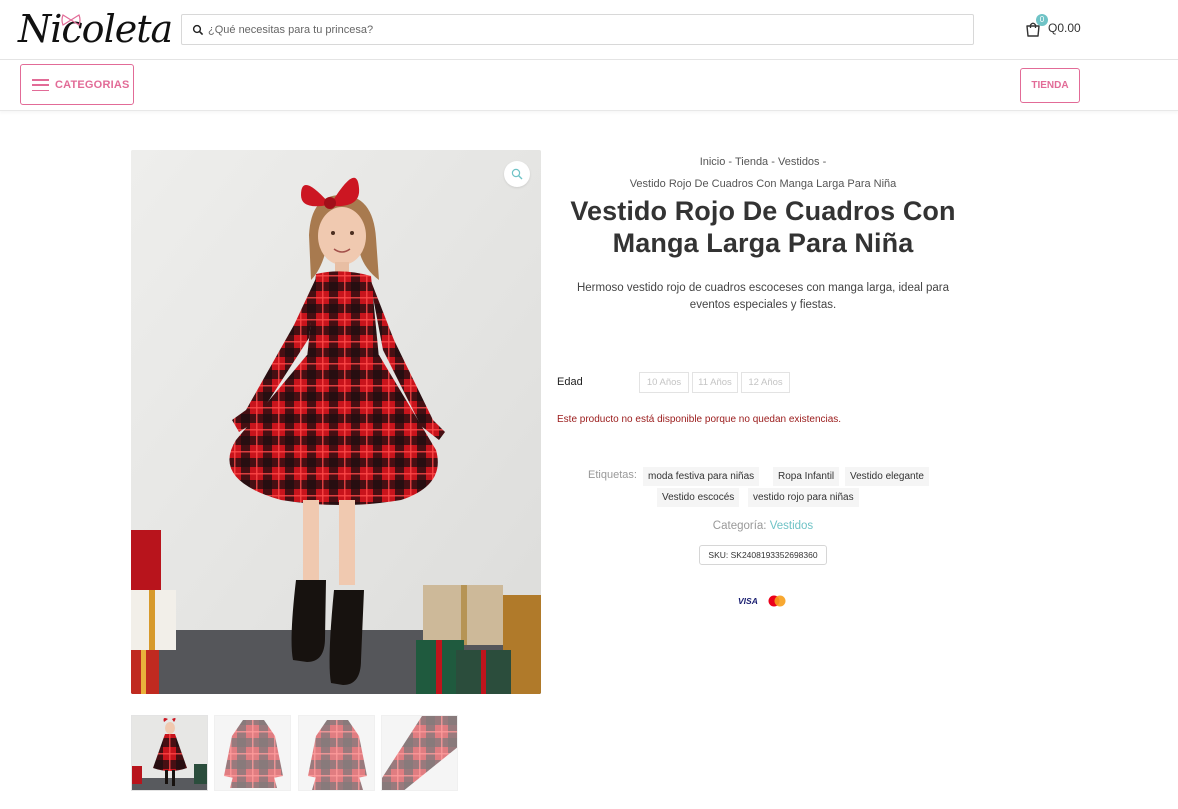  What do you see at coordinates (748, 601) in the screenshot?
I see `visa-icon: VISA` at bounding box center [748, 601].